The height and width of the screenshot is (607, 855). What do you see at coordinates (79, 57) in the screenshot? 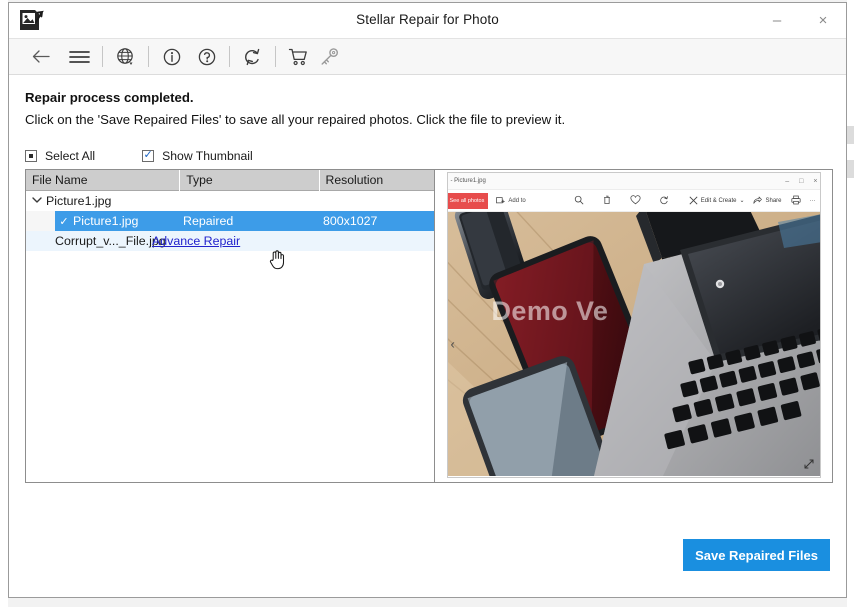
I see `menu-icon` at bounding box center [79, 57].